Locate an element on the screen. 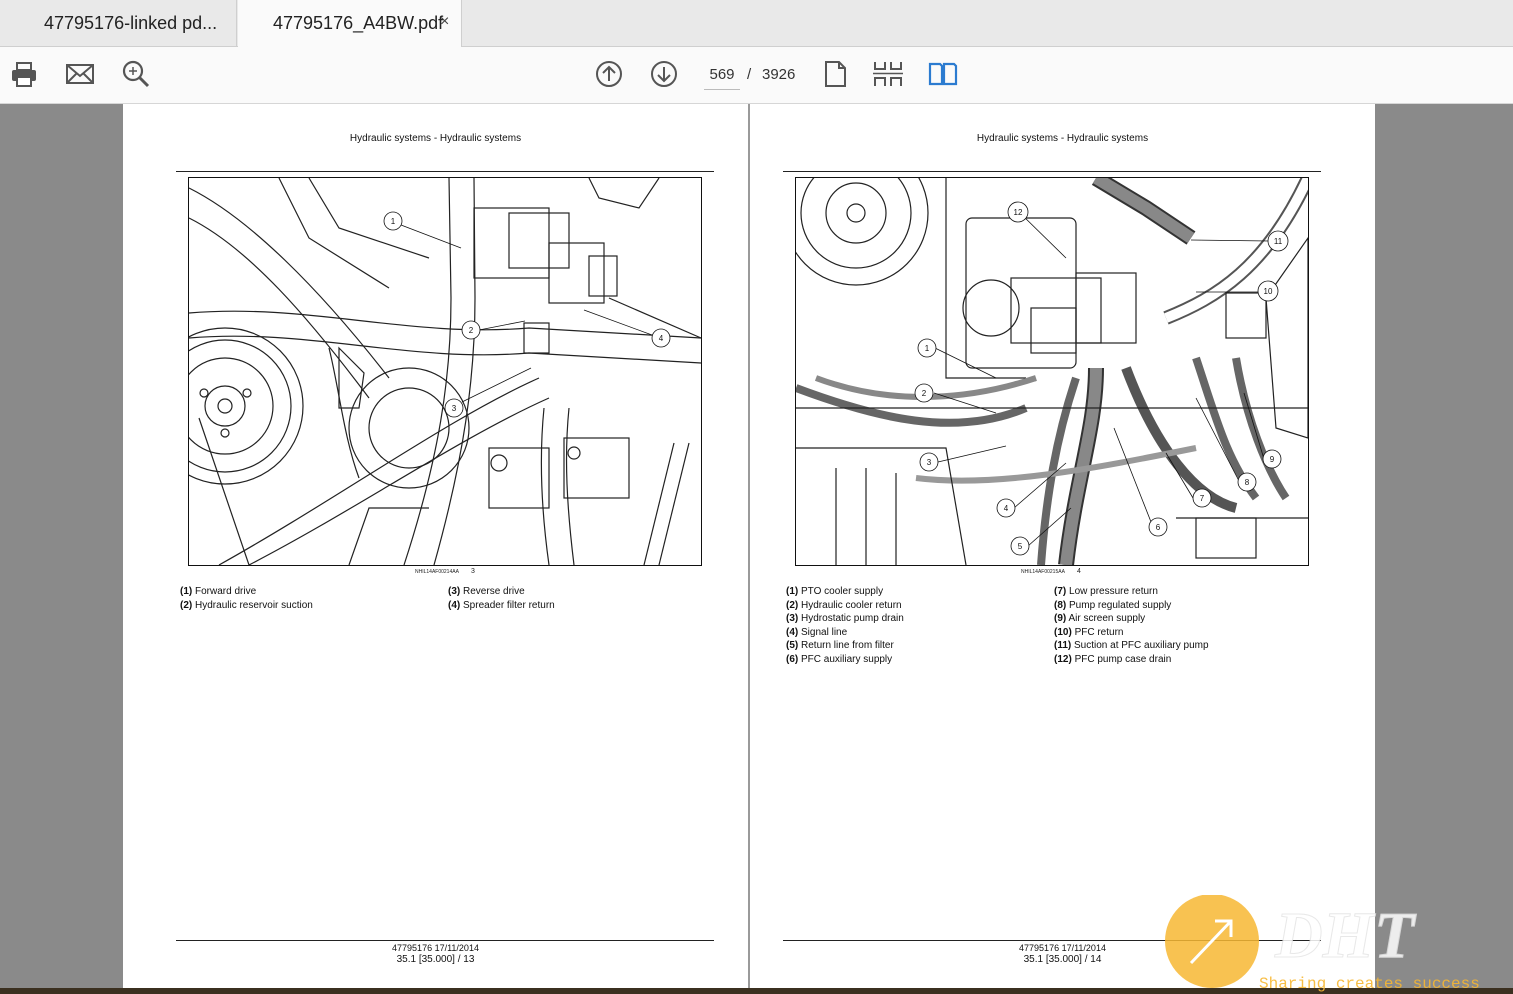 The image size is (1513, 994). callout-label: 11 is located at coordinates (1278, 241).